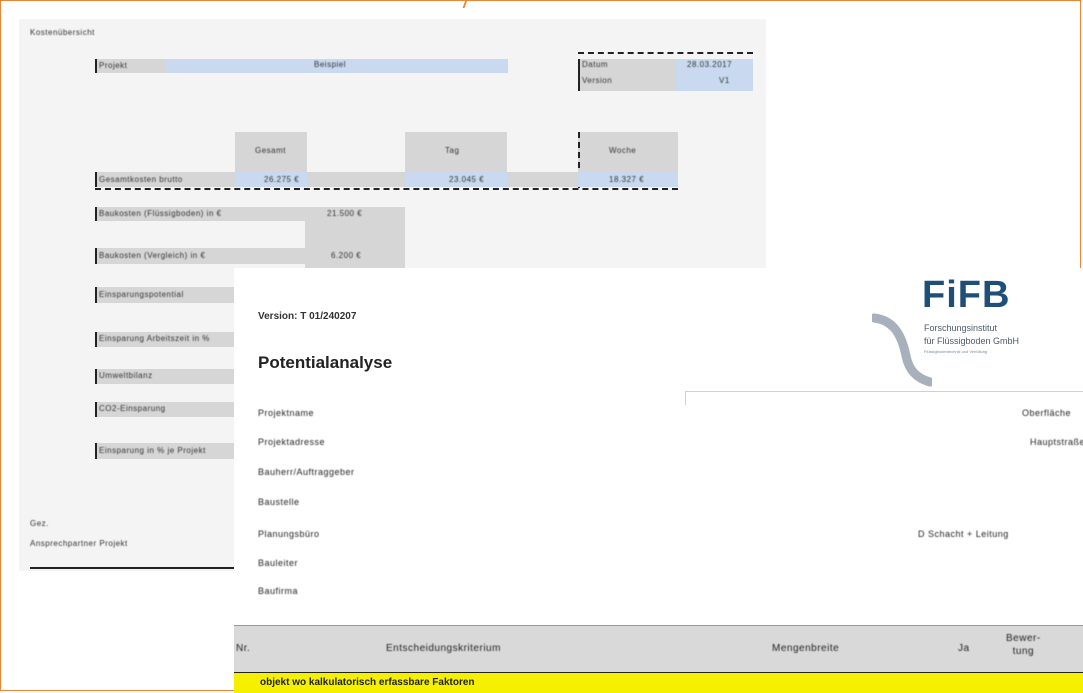 This screenshot has height=693, width=1083. Describe the element at coordinates (345, 213) in the screenshot. I see `row1-value: 21.500 €` at that location.